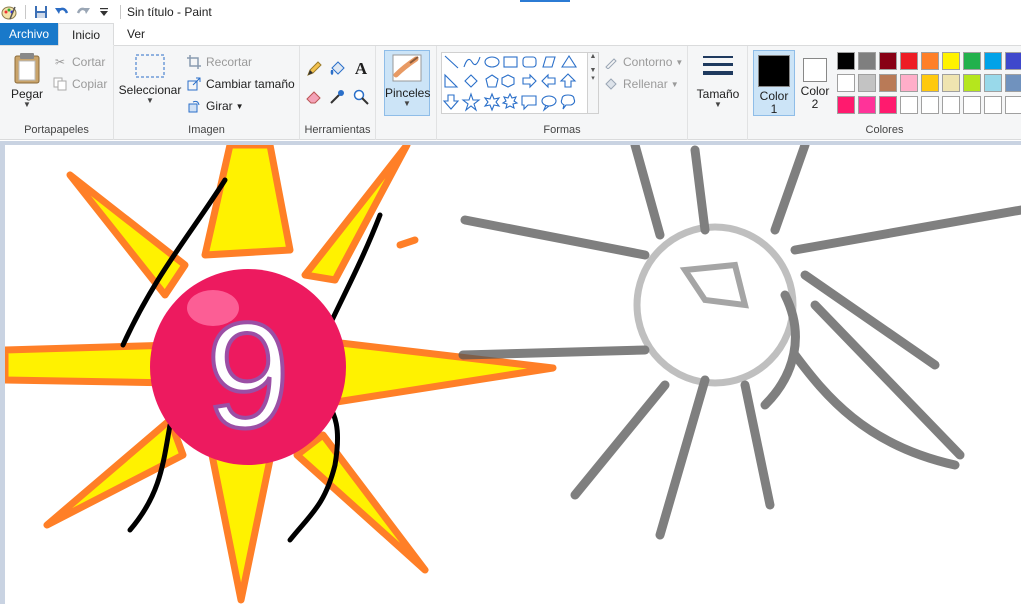 This screenshot has height=604, width=1021. I want to click on tools-group-label: Herramientas, so click(337, 130).